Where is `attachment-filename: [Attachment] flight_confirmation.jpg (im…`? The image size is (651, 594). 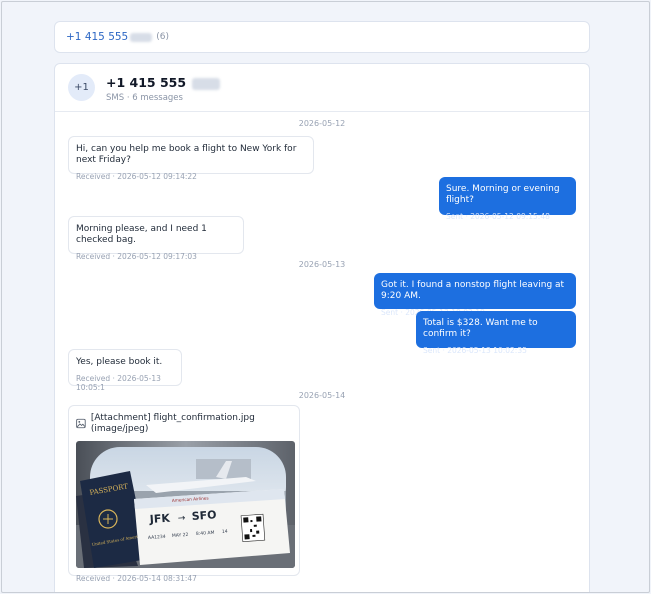
attachment-filename: [Attachment] flight_confirmation.jpg (im… is located at coordinates (172, 423).